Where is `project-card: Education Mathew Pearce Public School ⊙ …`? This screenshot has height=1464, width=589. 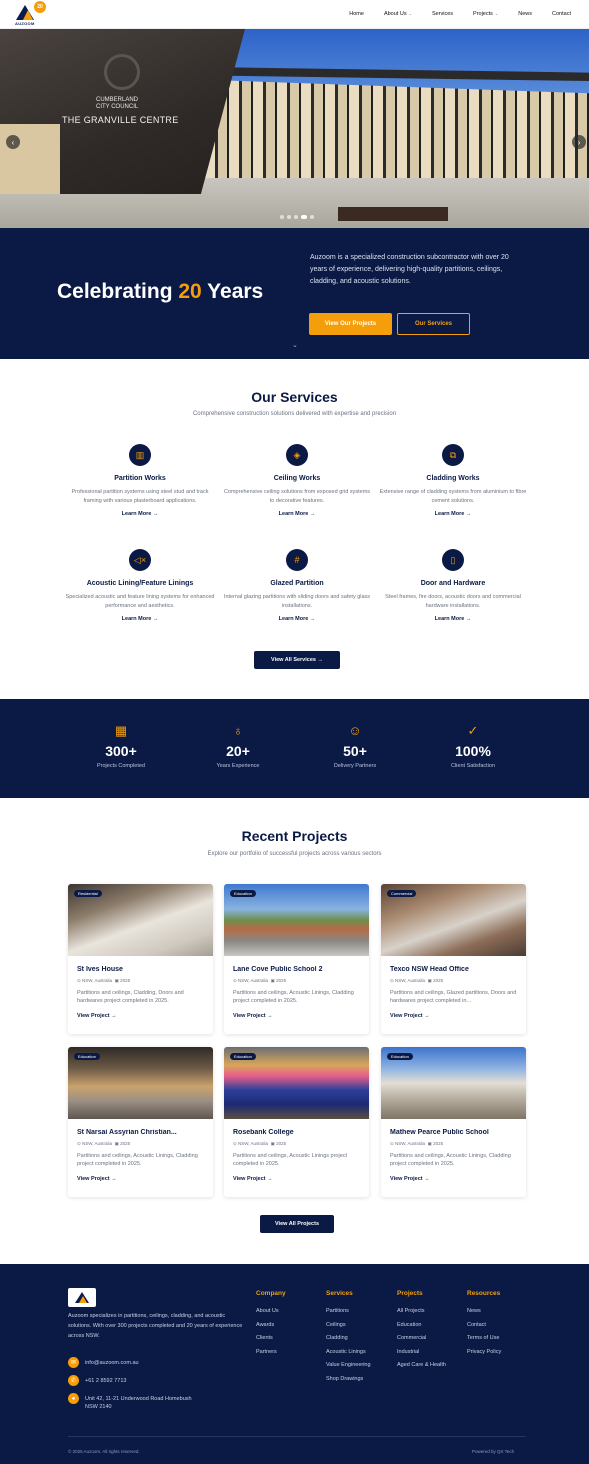 project-card: Education Mathew Pearce Public School ⊙ … is located at coordinates (453, 1122).